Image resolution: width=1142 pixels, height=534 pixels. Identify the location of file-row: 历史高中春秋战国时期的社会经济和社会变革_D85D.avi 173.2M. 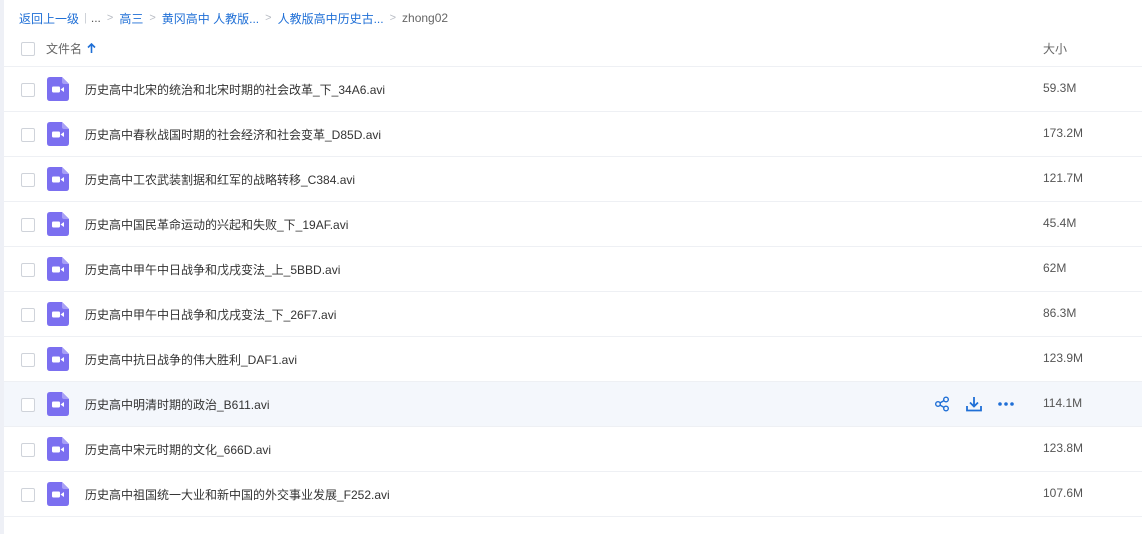
(573, 134).